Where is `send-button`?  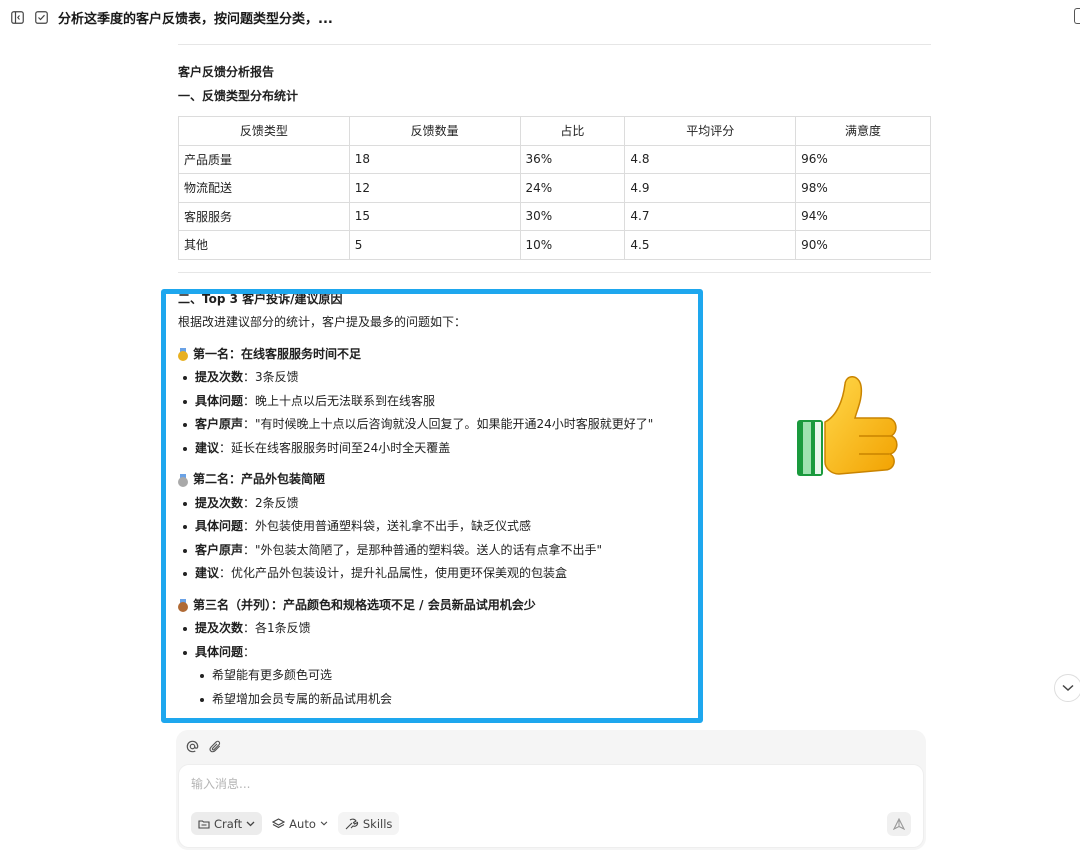
send-button is located at coordinates (899, 824).